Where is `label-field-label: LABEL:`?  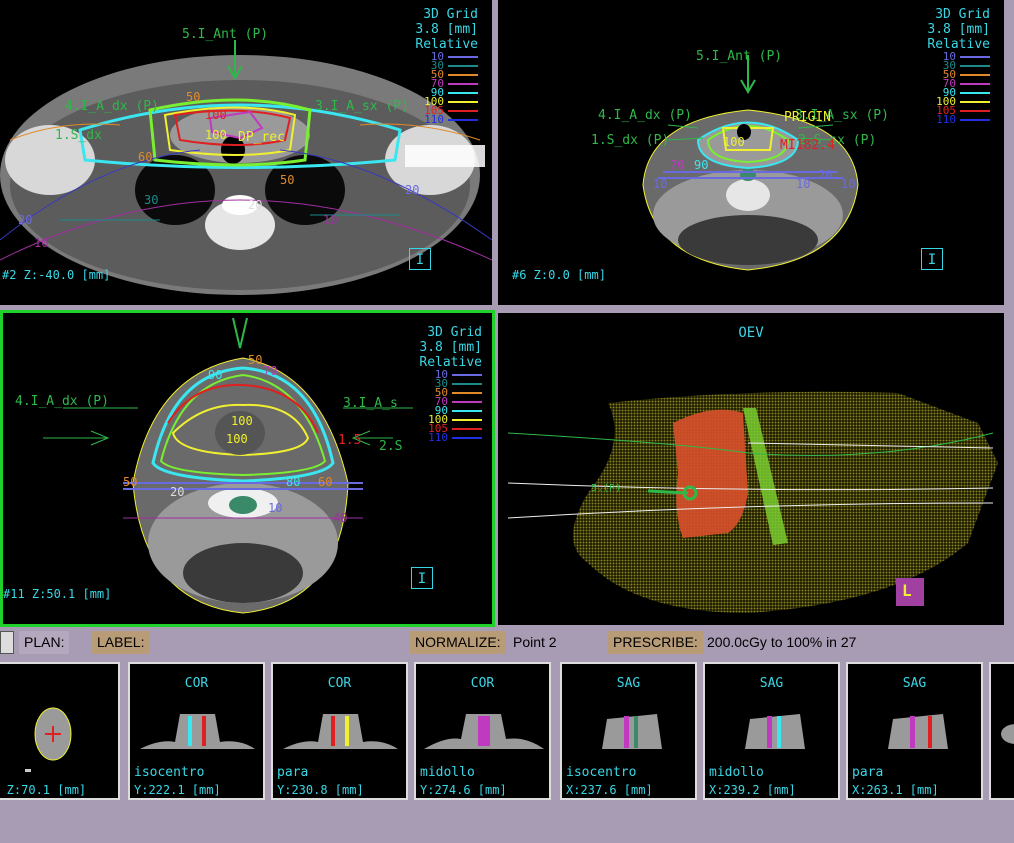 label-field-label: LABEL: is located at coordinates (121, 642).